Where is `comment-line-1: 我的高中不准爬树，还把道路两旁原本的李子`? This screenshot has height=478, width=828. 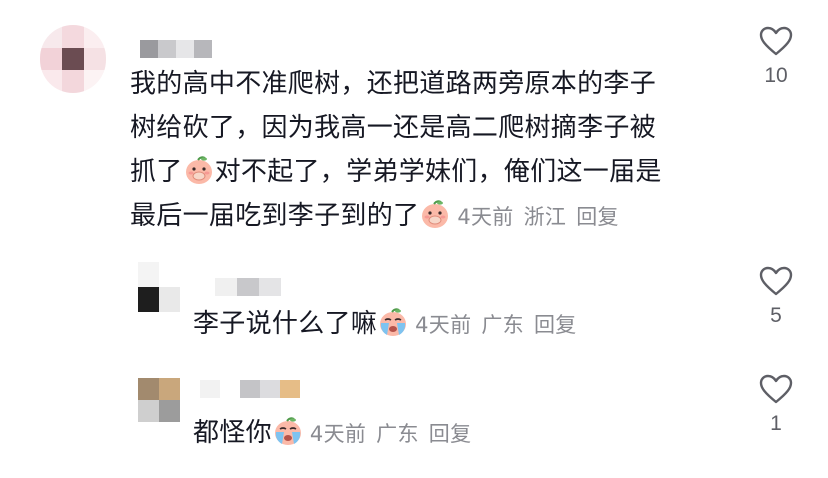 comment-line-1: 我的高中不准爬树，还把道路两旁原本的李子 is located at coordinates (393, 84).